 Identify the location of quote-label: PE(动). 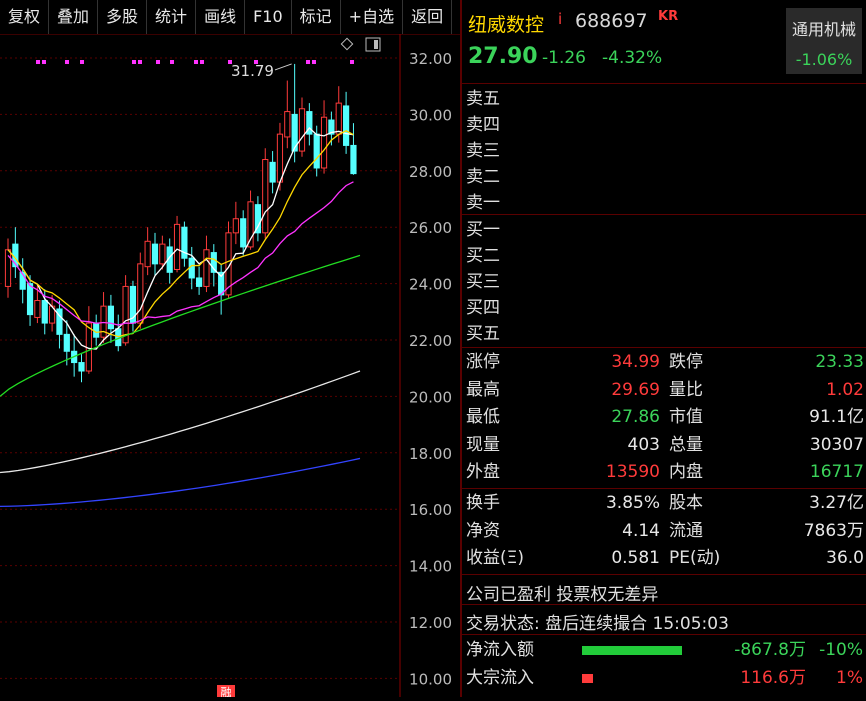
(695, 558).